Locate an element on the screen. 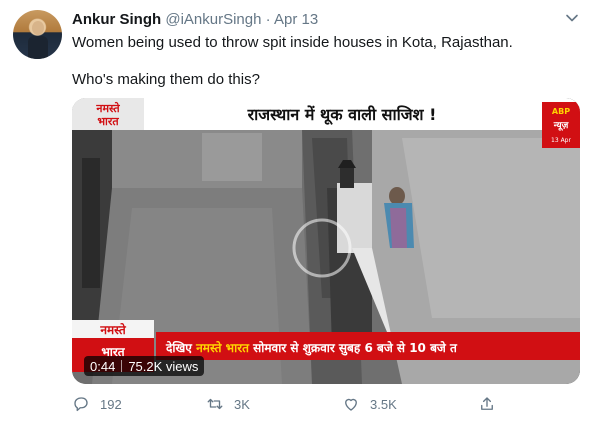  channel-logo-top: नमस्ते is located at coordinates (107, 108).